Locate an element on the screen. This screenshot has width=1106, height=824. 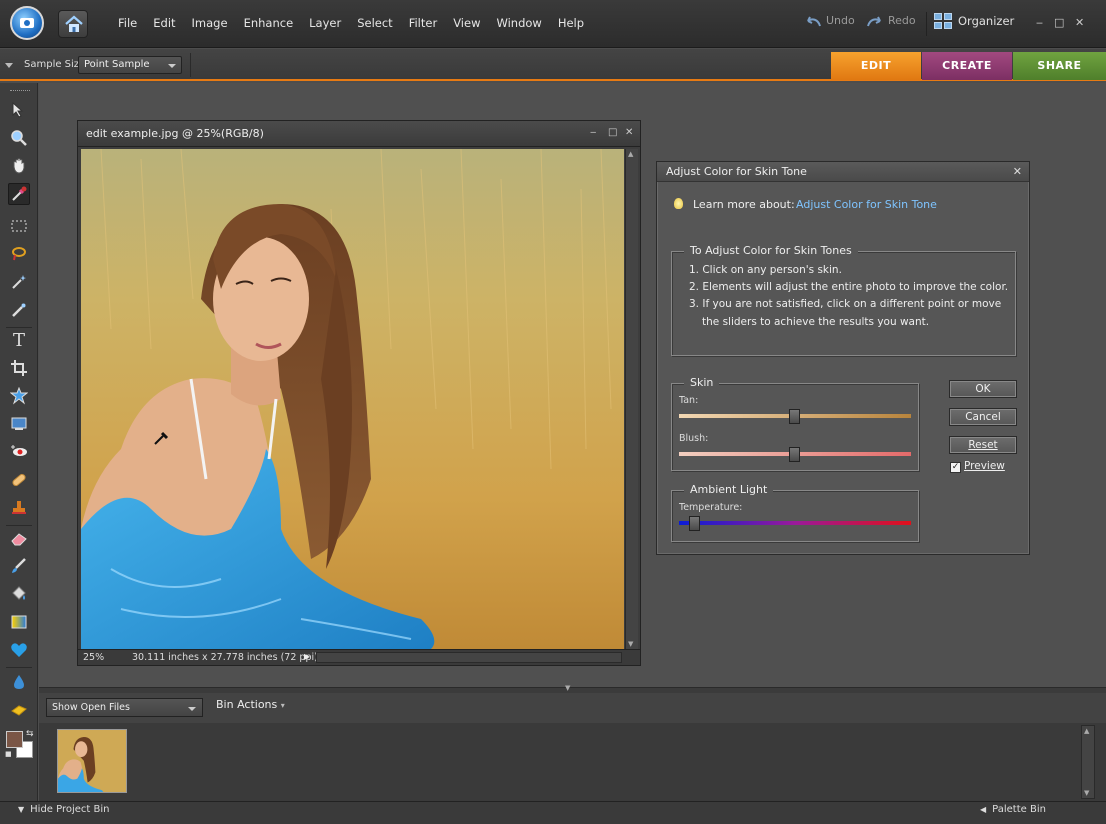
tab-create: CREATE is located at coordinates (967, 66).